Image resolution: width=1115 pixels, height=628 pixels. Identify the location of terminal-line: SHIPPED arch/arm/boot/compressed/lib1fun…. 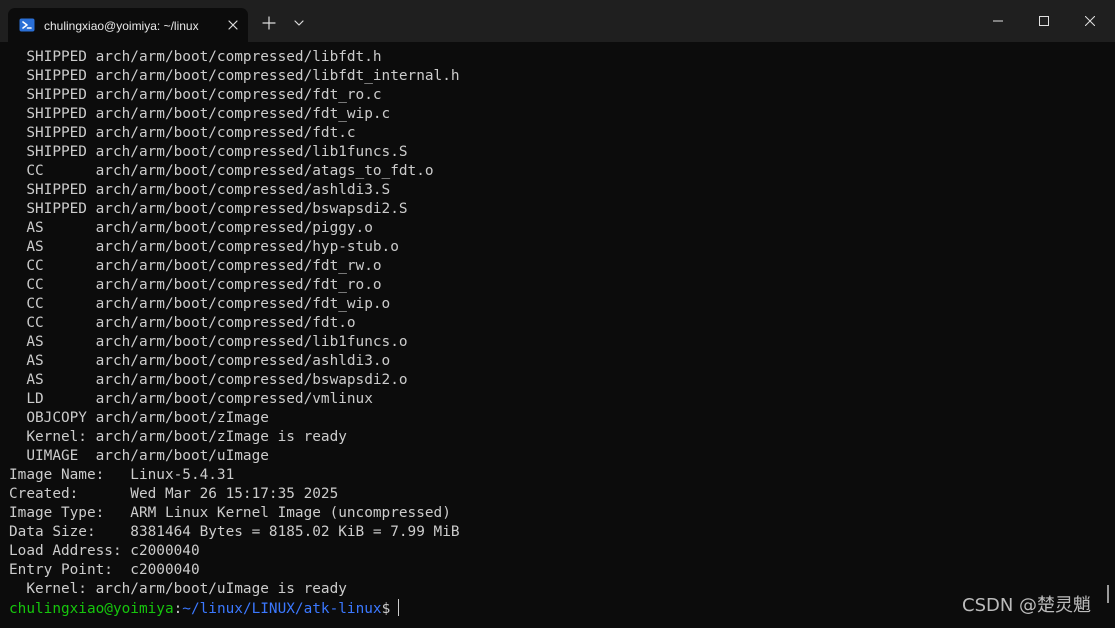
(208, 152).